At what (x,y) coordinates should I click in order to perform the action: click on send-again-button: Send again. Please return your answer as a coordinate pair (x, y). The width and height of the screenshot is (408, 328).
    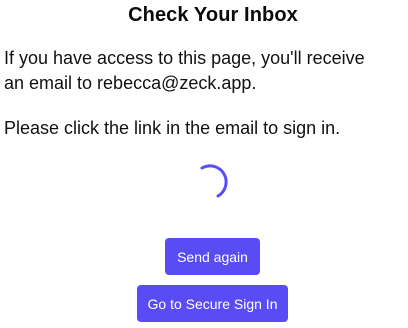
    Looking at the image, I should click on (212, 256).